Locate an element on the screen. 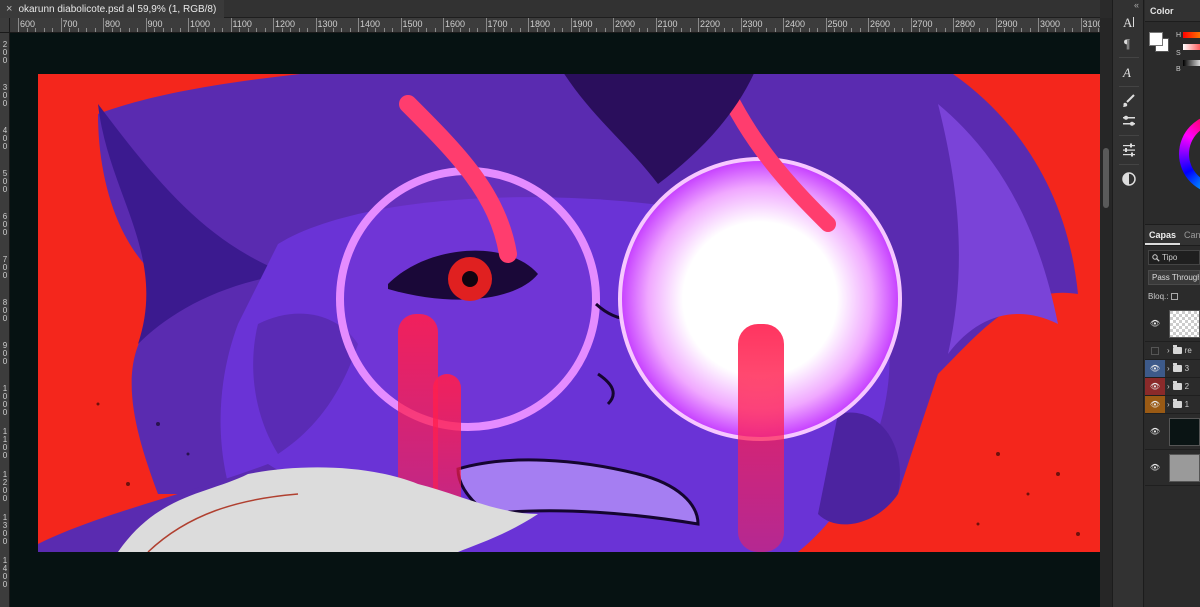 This screenshot has width=1200, height=607. layer-group-row: 👁 › 1 is located at coordinates (1172, 405).